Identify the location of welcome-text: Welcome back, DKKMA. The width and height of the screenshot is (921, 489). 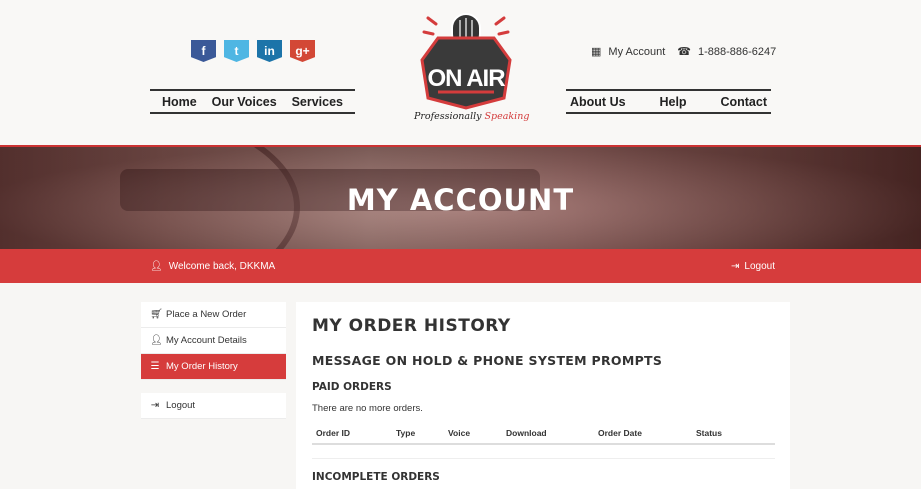
(222, 266).